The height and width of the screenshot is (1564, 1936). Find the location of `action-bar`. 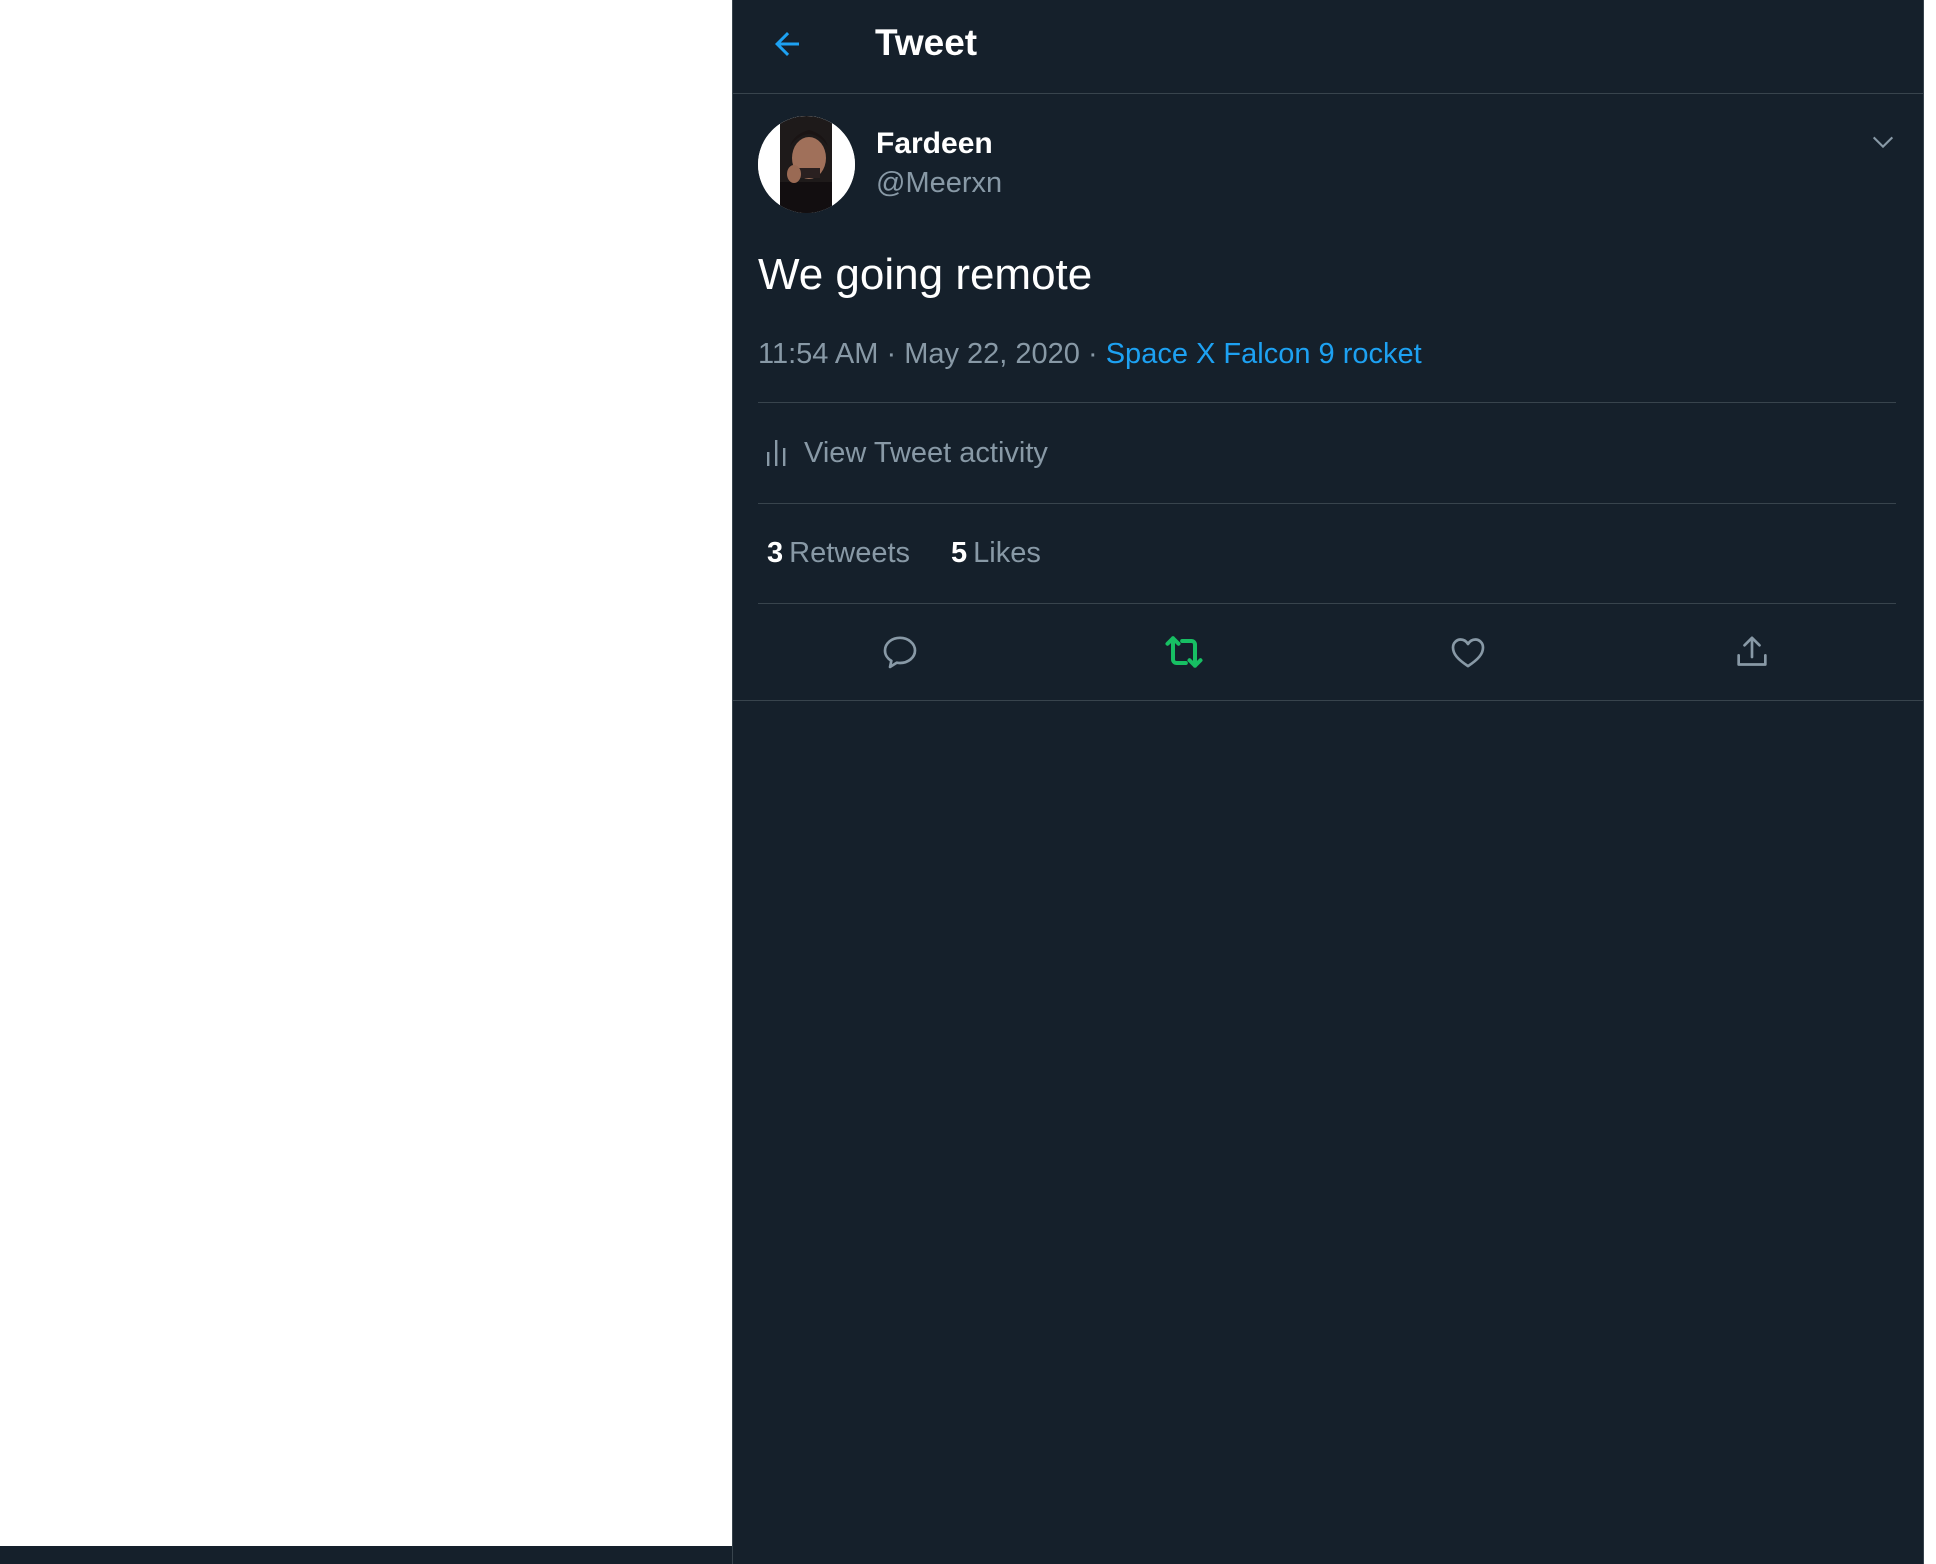

action-bar is located at coordinates (1328, 652).